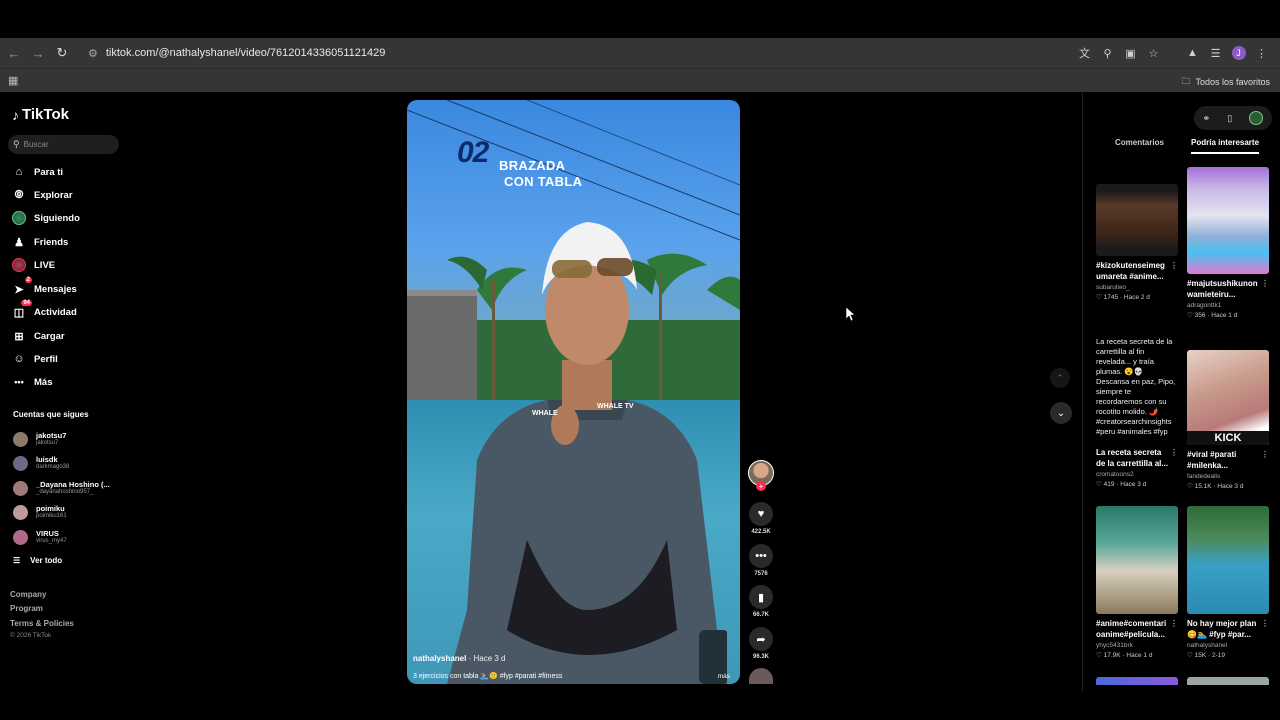  Describe the element at coordinates (1256, 118) in the screenshot. I see `user-avatar` at that location.